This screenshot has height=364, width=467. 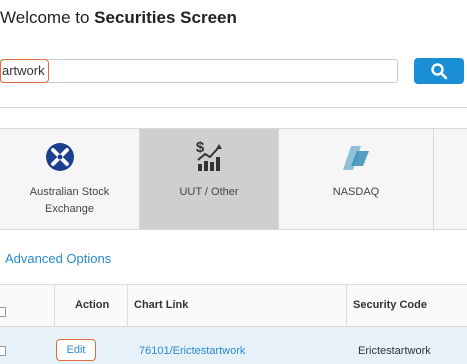 What do you see at coordinates (199, 71) in the screenshot?
I see `search-input: artwork` at bounding box center [199, 71].